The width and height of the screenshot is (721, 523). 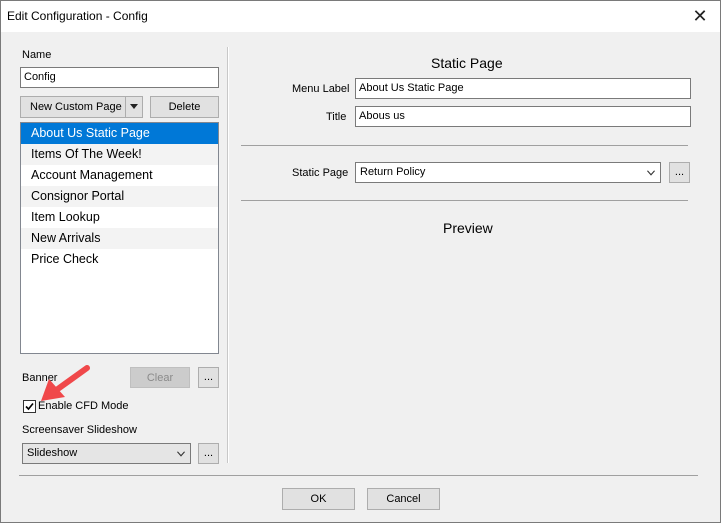 I want to click on menu-label-label: Menu Label, so click(x=321, y=89).